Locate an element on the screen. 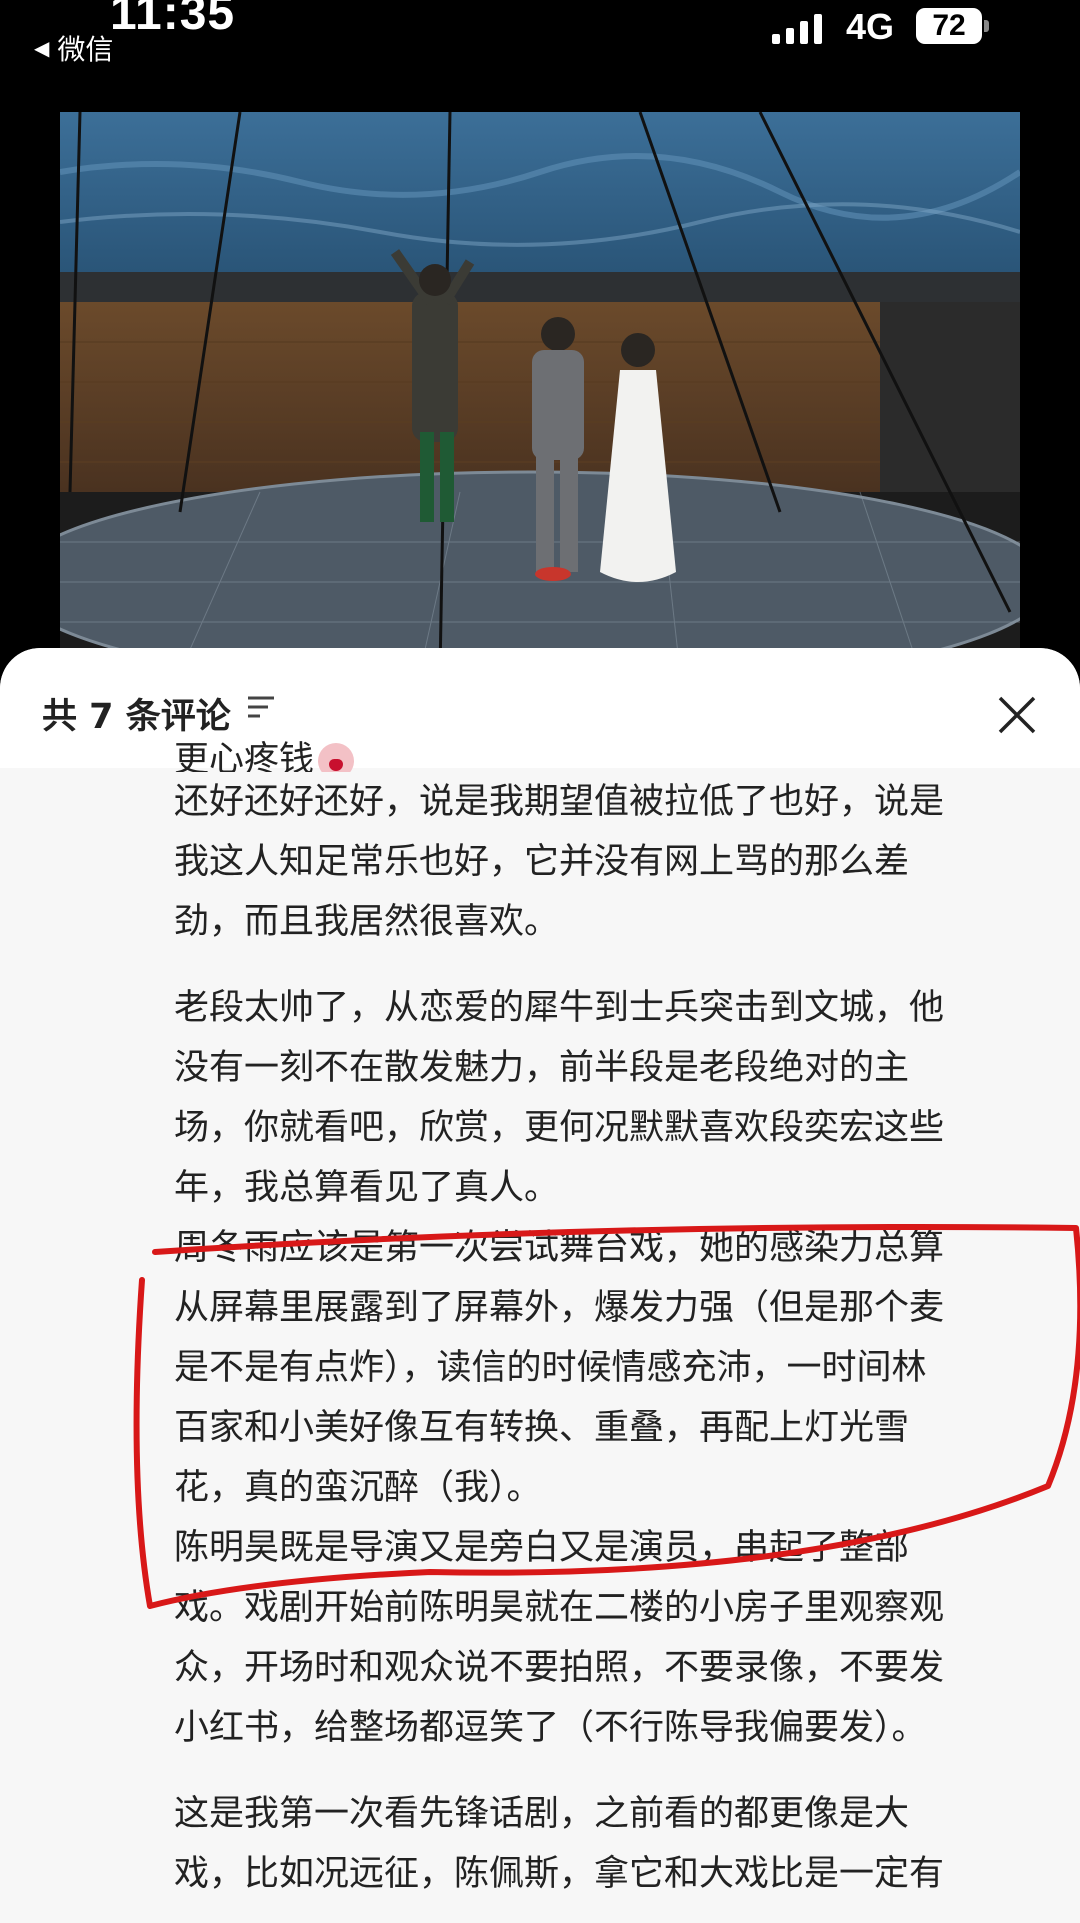  battery-icon: 72 is located at coordinates (949, 26).